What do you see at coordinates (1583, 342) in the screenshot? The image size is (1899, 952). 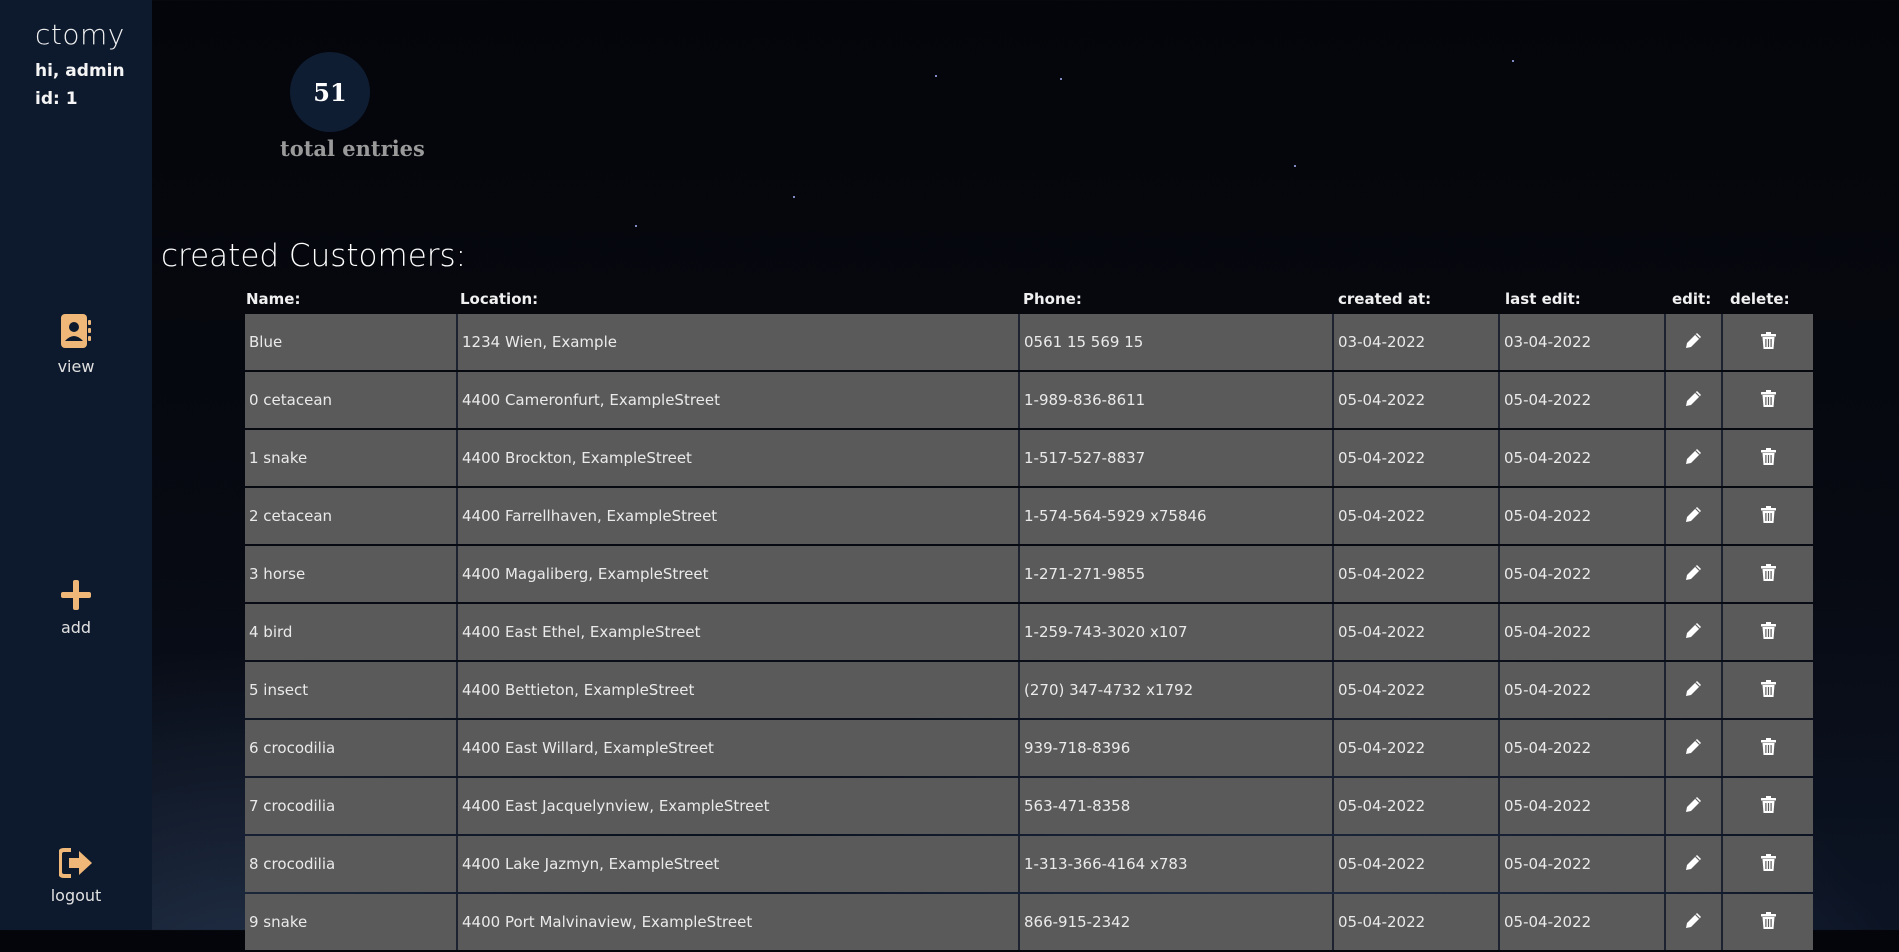 I see `cell-last-edit: 03-04-2022` at bounding box center [1583, 342].